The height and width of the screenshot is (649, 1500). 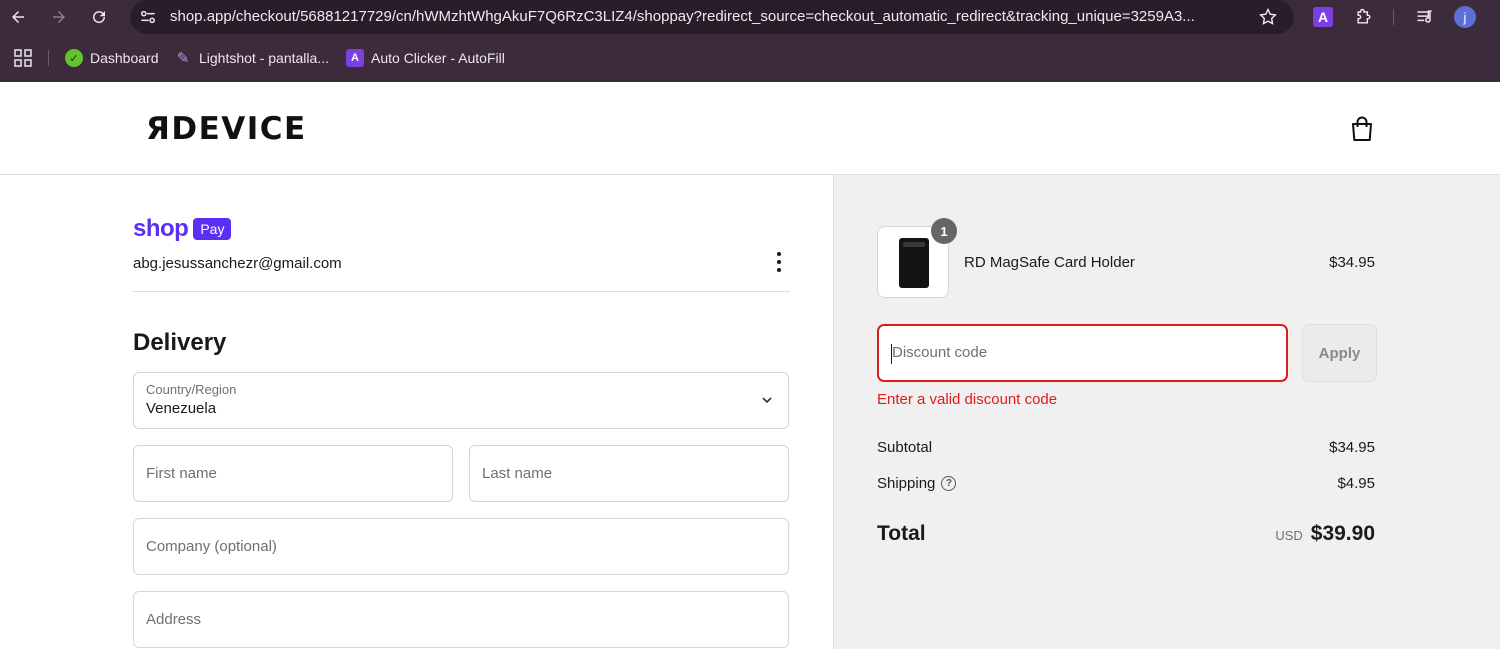 I want to click on more-options-button, so click(x=779, y=262).